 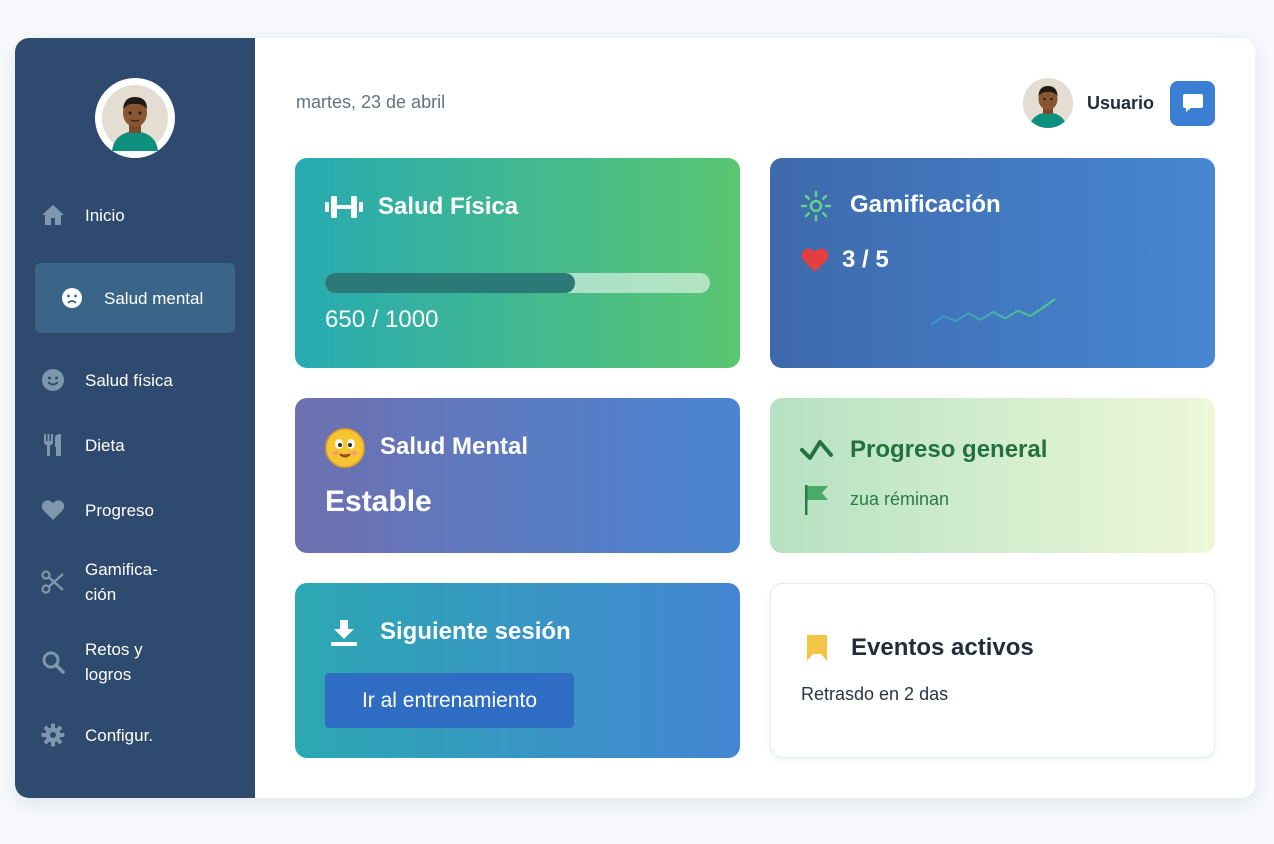 I want to click on scissors-icon, so click(x=53, y=582).